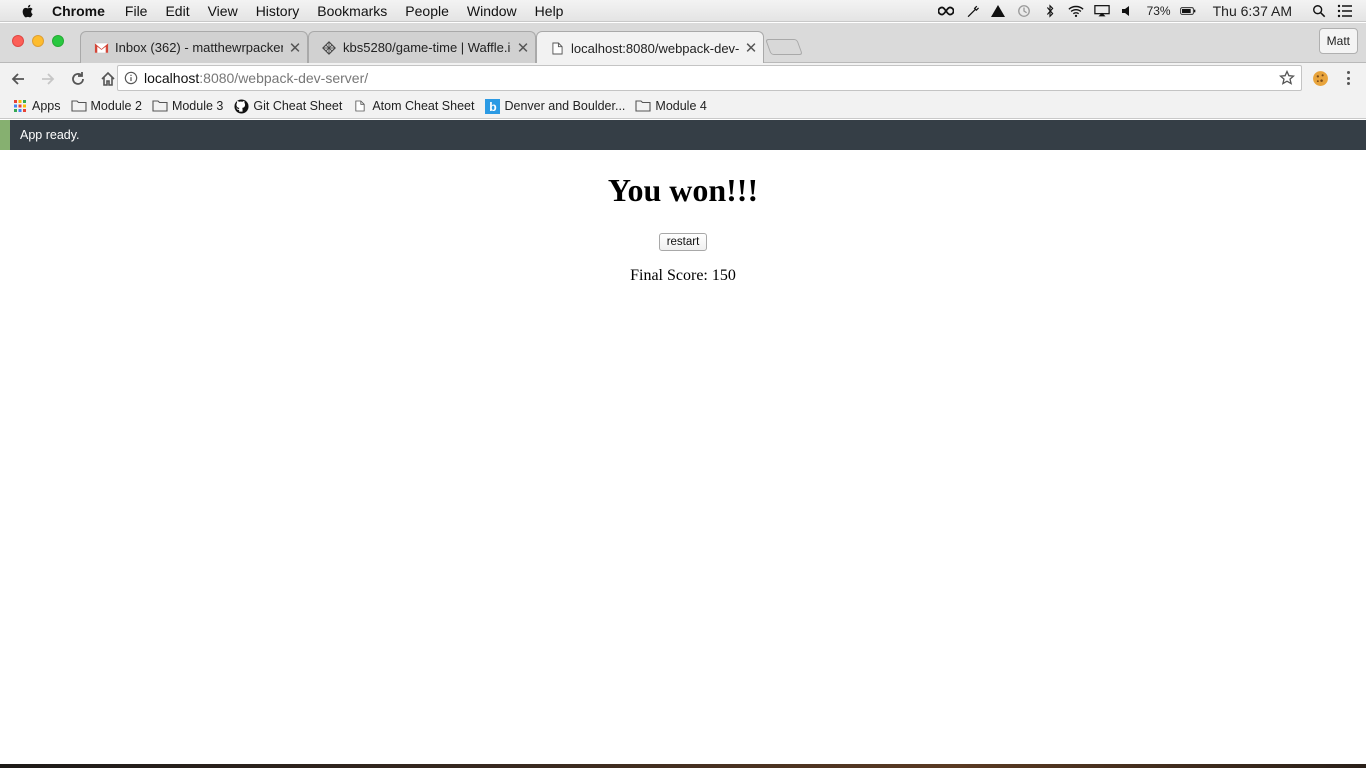 This screenshot has width=1366, height=768. What do you see at coordinates (48, 79) in the screenshot?
I see `forward-arrow-icon` at bounding box center [48, 79].